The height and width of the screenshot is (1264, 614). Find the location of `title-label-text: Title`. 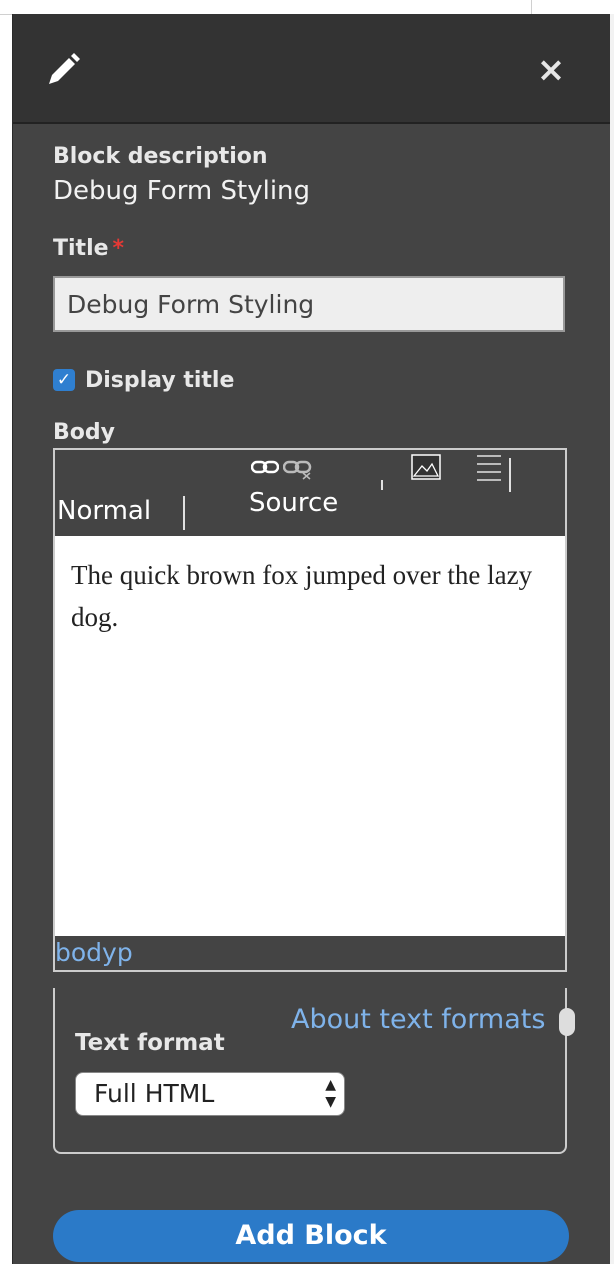

title-label-text: Title is located at coordinates (81, 248).